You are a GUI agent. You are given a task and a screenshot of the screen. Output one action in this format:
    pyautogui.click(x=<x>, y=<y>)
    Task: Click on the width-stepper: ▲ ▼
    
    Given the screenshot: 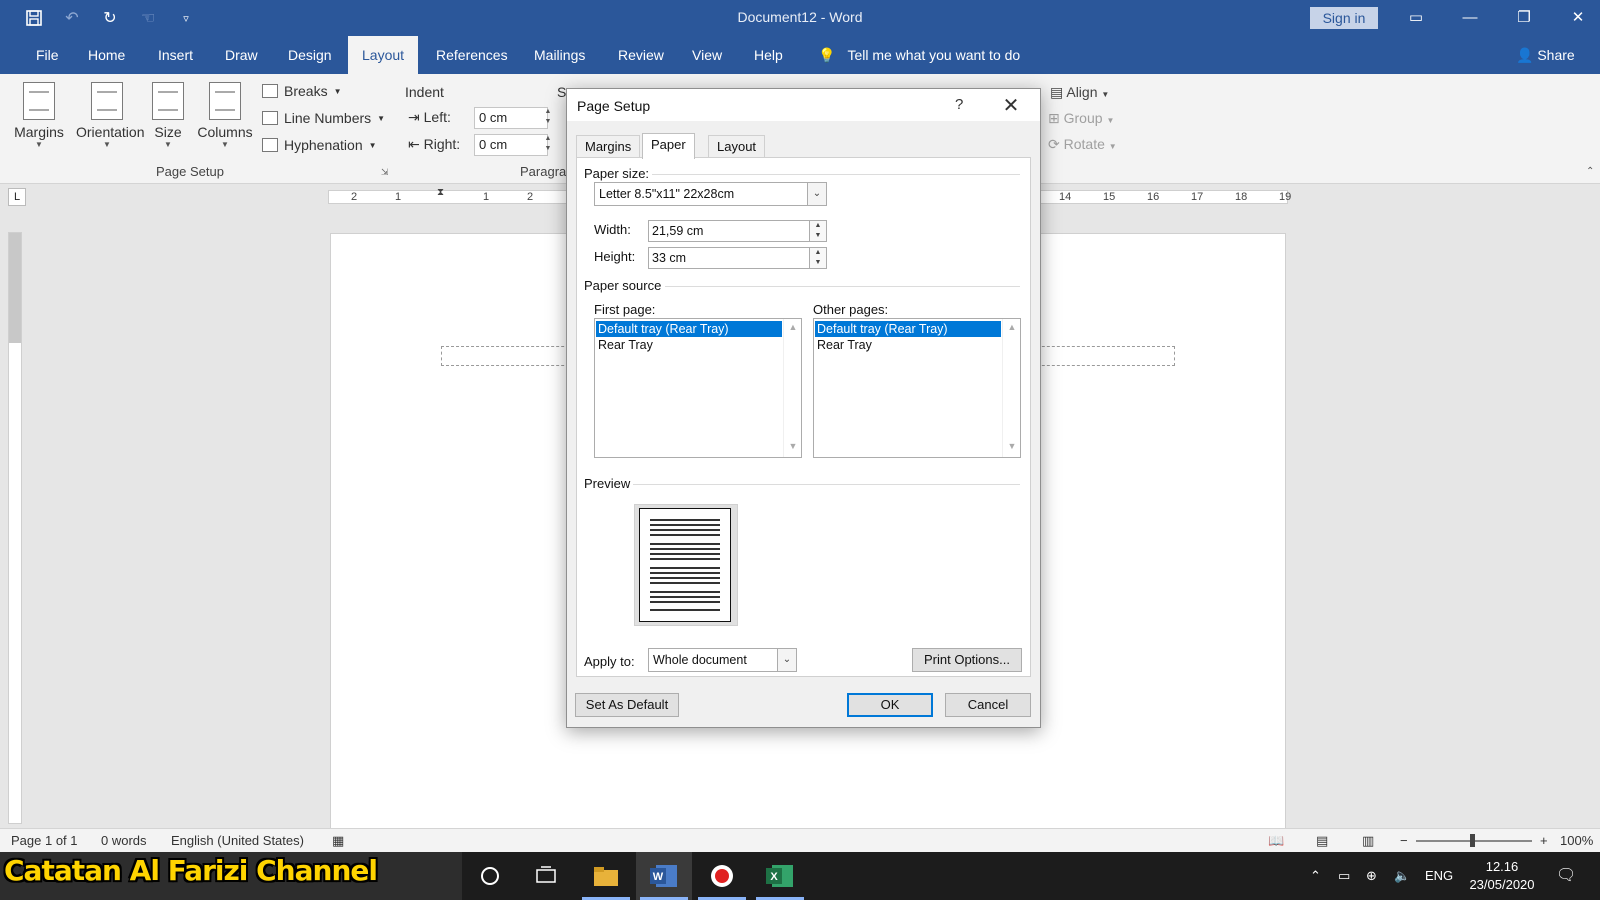 What is the action you would take?
    pyautogui.click(x=817, y=231)
    